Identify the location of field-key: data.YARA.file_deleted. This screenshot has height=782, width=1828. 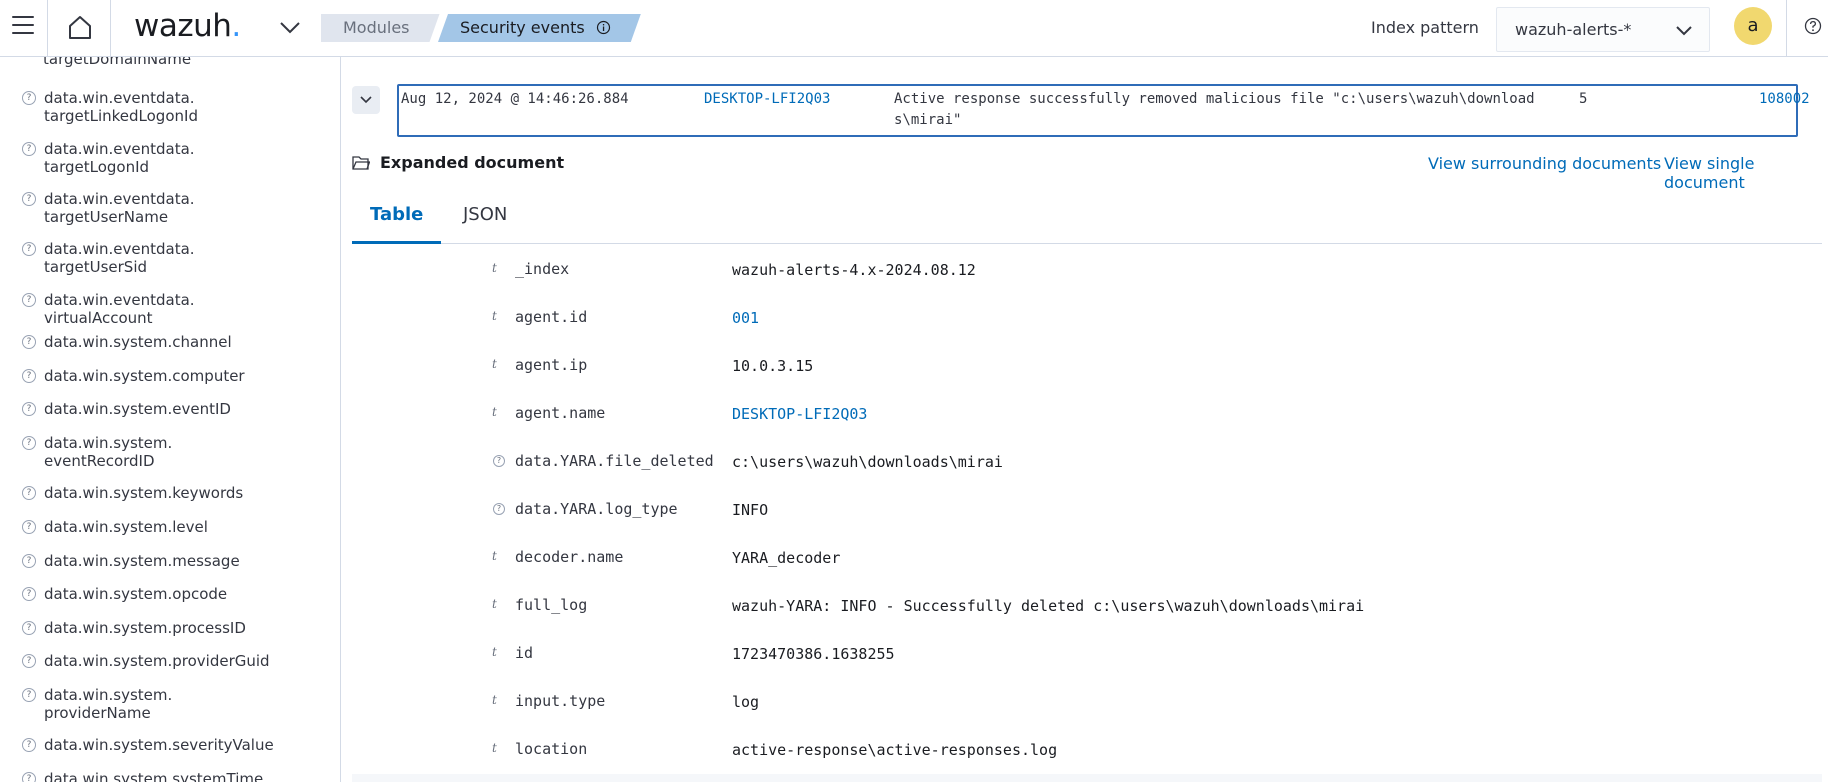
(614, 461).